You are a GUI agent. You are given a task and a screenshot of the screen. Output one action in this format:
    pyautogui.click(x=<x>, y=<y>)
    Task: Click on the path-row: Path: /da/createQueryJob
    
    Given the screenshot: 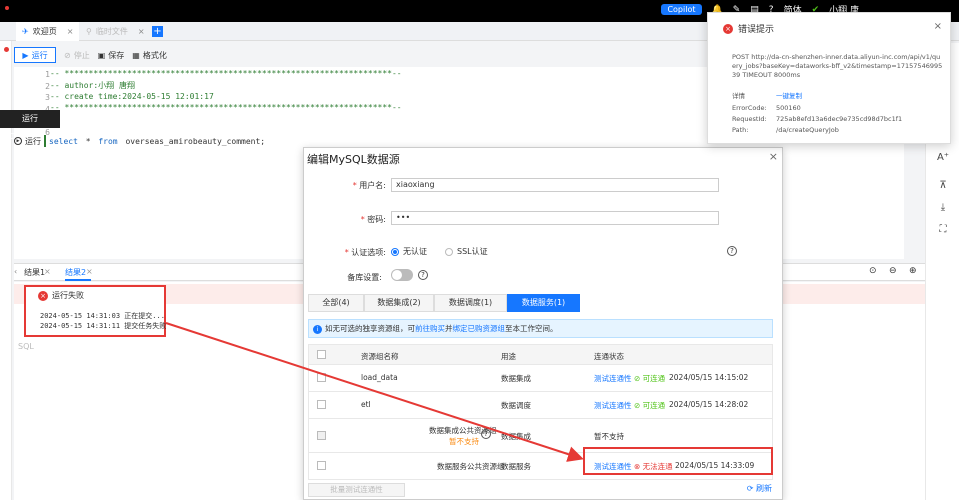 What is the action you would take?
    pyautogui.click(x=785, y=130)
    